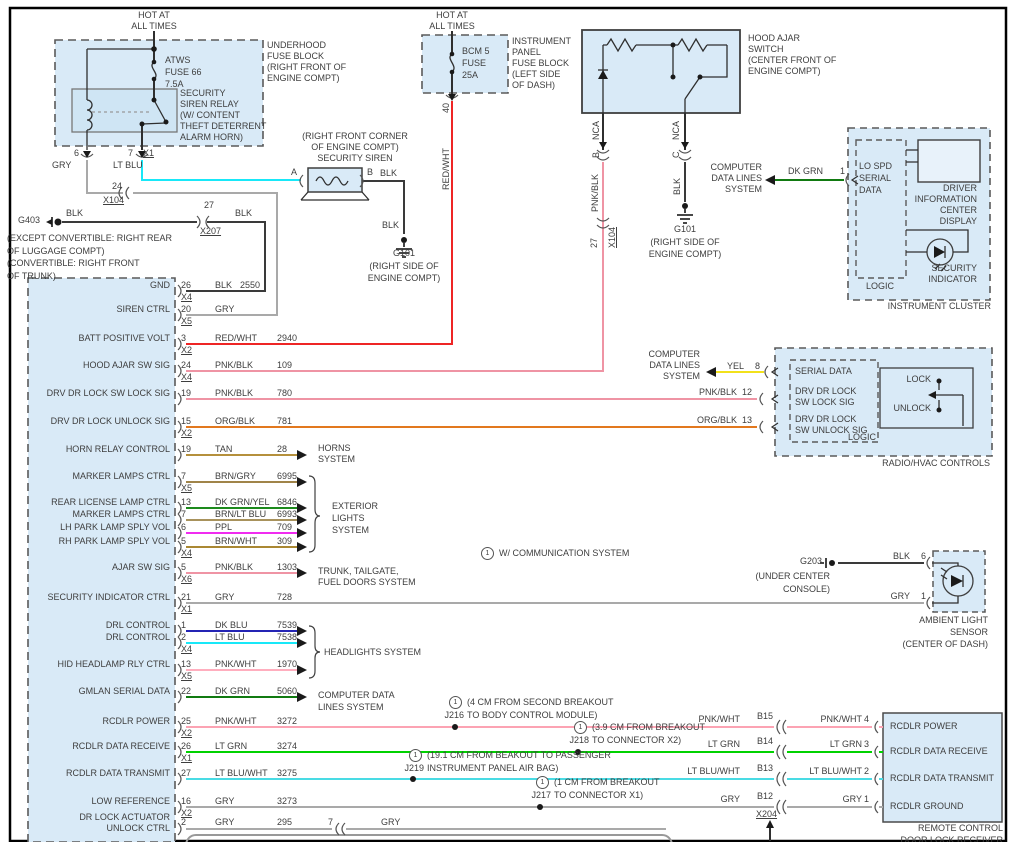 The height and width of the screenshot is (842, 1014). What do you see at coordinates (826, 396) in the screenshot?
I see `lock-sig-label: DRV DR LOCK SW LOCK SIG` at bounding box center [826, 396].